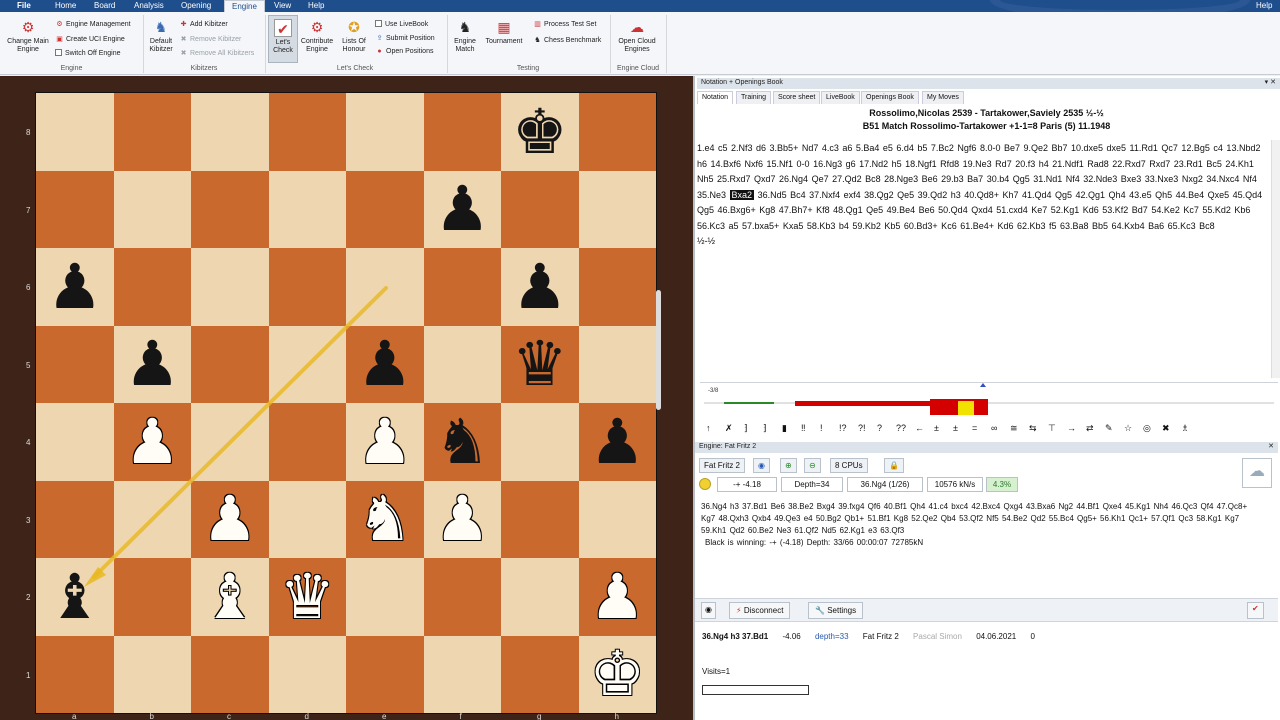  Describe the element at coordinates (75, 442) in the screenshot. I see `square-a4` at that location.